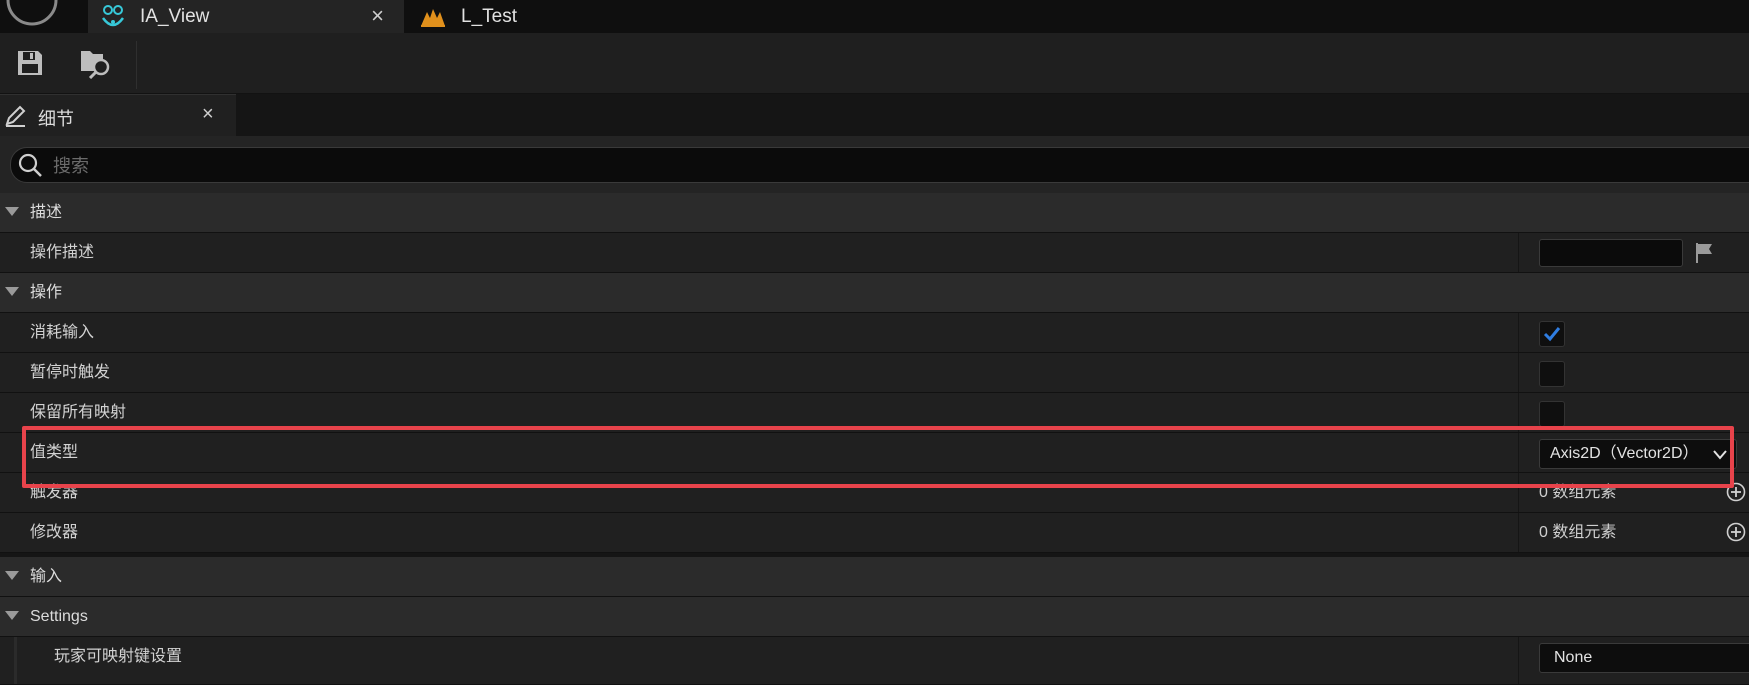  What do you see at coordinates (874, 293) in the screenshot?
I see `category-action: 操作` at bounding box center [874, 293].